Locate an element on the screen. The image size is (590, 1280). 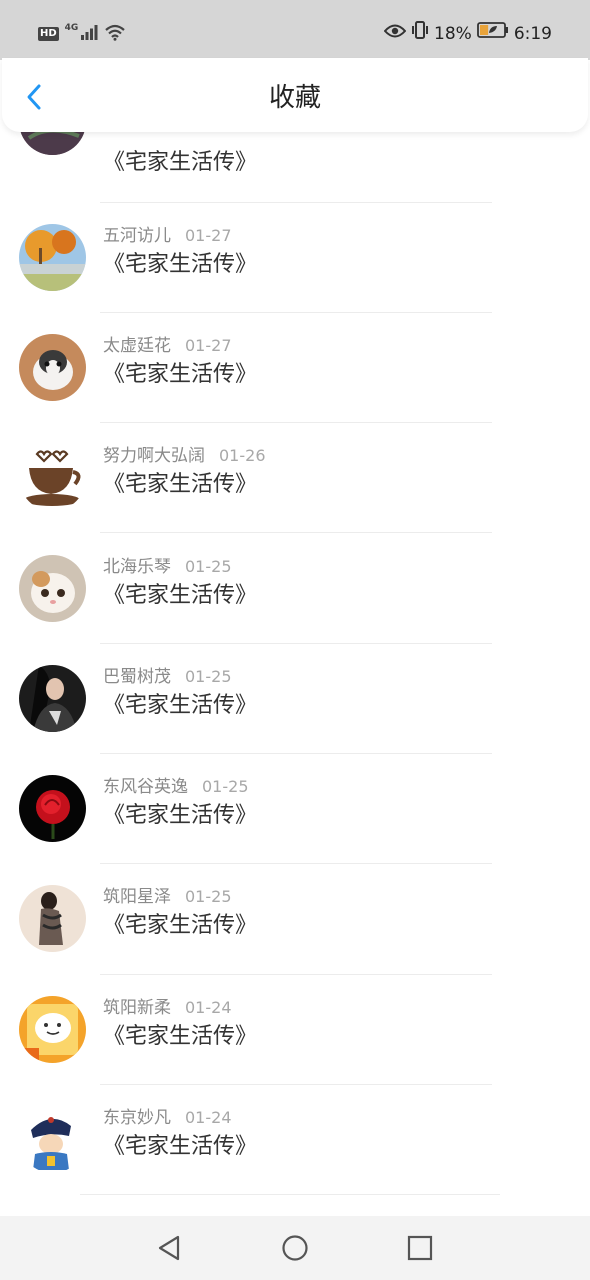
favorite-item: 东风谷英逸 01-25 《宅家生活传》 is located at coordinates (295, 830).